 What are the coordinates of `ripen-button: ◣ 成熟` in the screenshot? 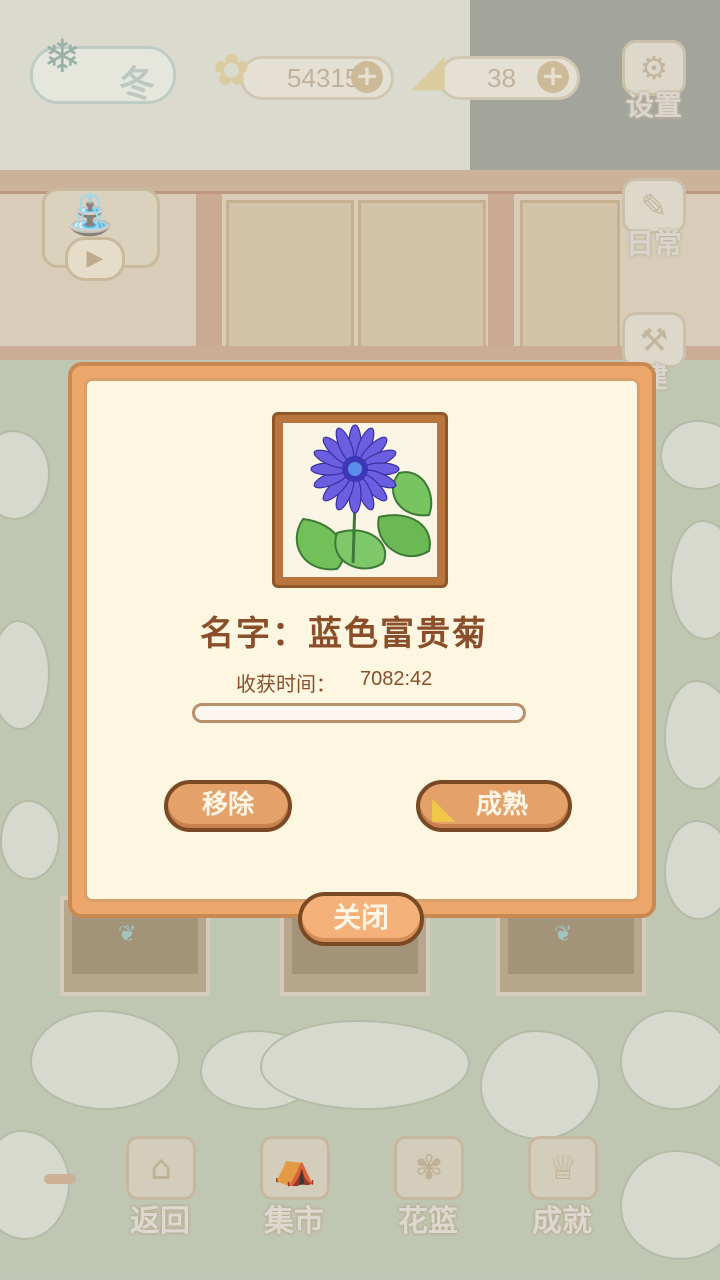 It's located at (494, 806).